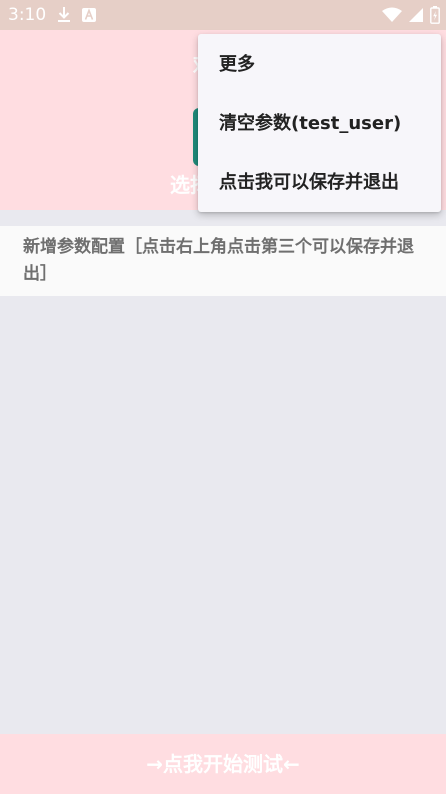  Describe the element at coordinates (218, 260) in the screenshot. I see `param-config-text: 新增参数配置［点击右上角点击第三个可以保存并退出］` at that location.